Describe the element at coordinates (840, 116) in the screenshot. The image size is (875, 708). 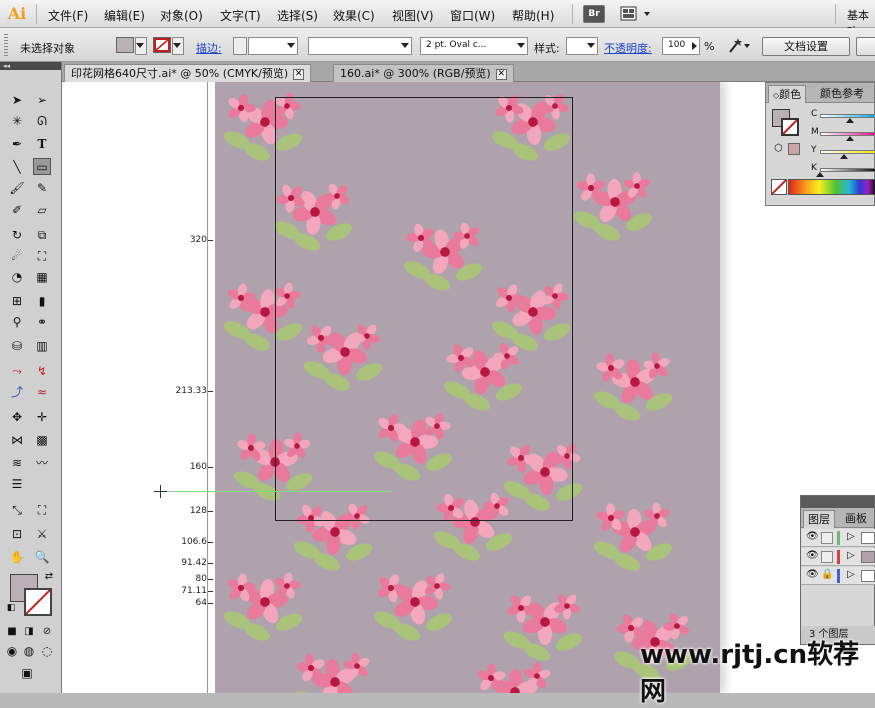
I see `slider-c: C` at that location.